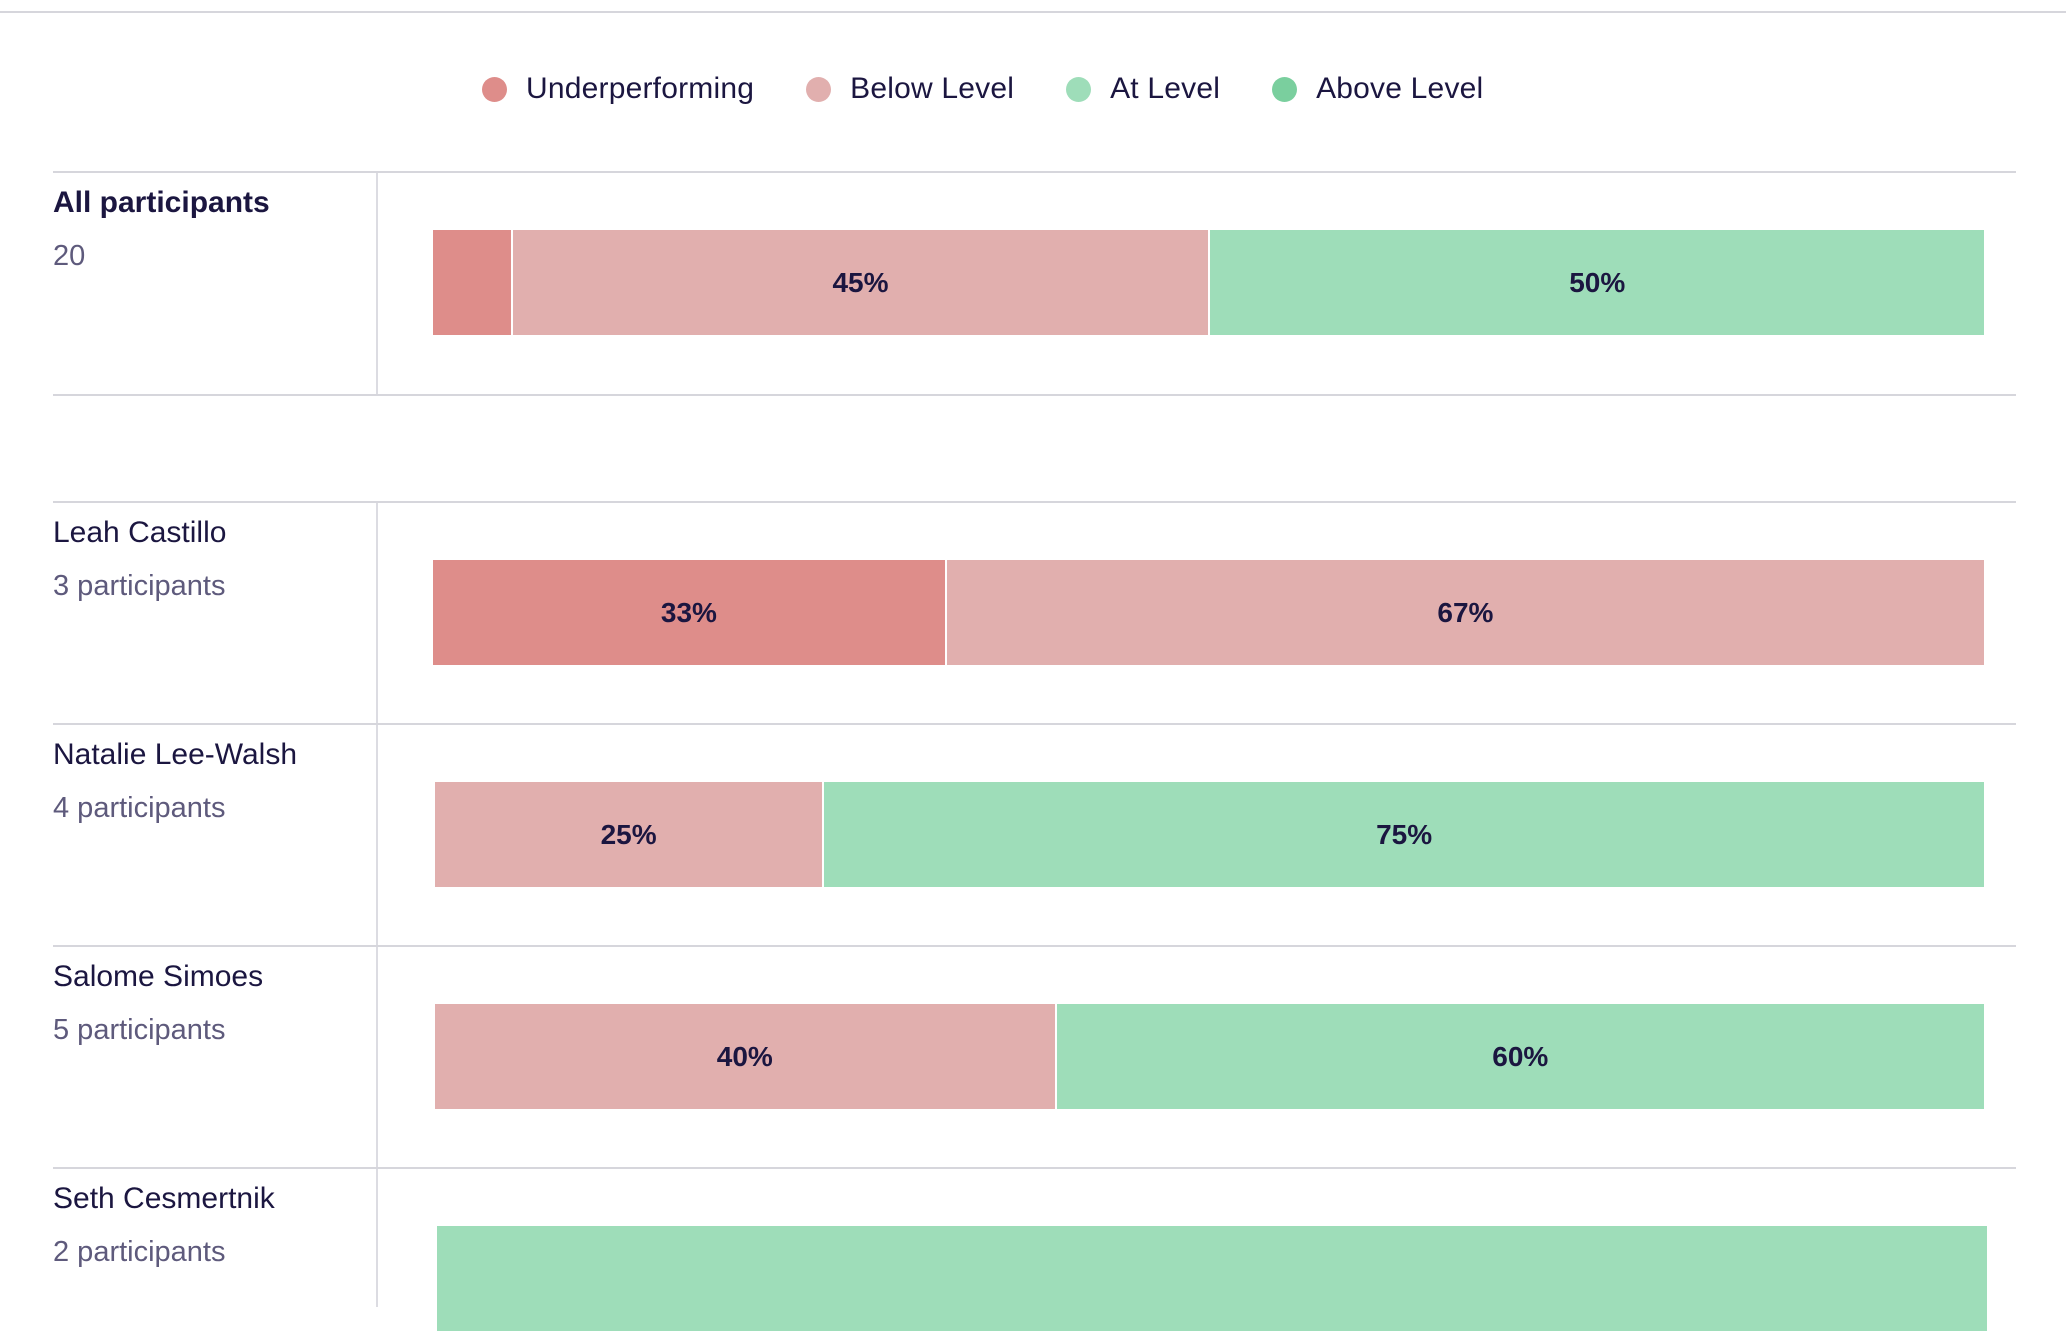  I want to click on row-count: 2 participants, so click(139, 1252).